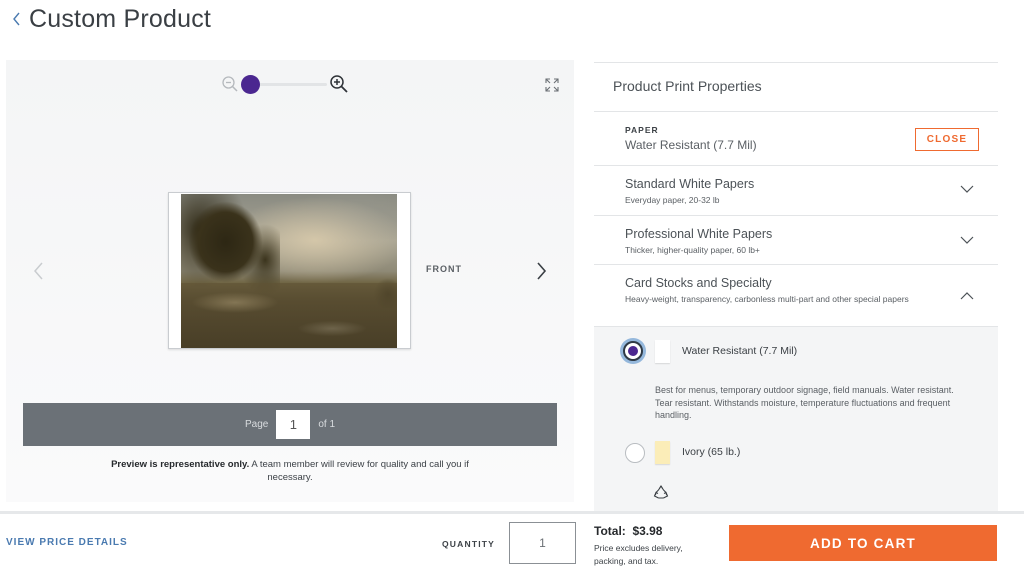 Image resolution: width=1024 pixels, height=571 pixels. What do you see at coordinates (293, 424) in the screenshot?
I see `page-number-input` at bounding box center [293, 424].